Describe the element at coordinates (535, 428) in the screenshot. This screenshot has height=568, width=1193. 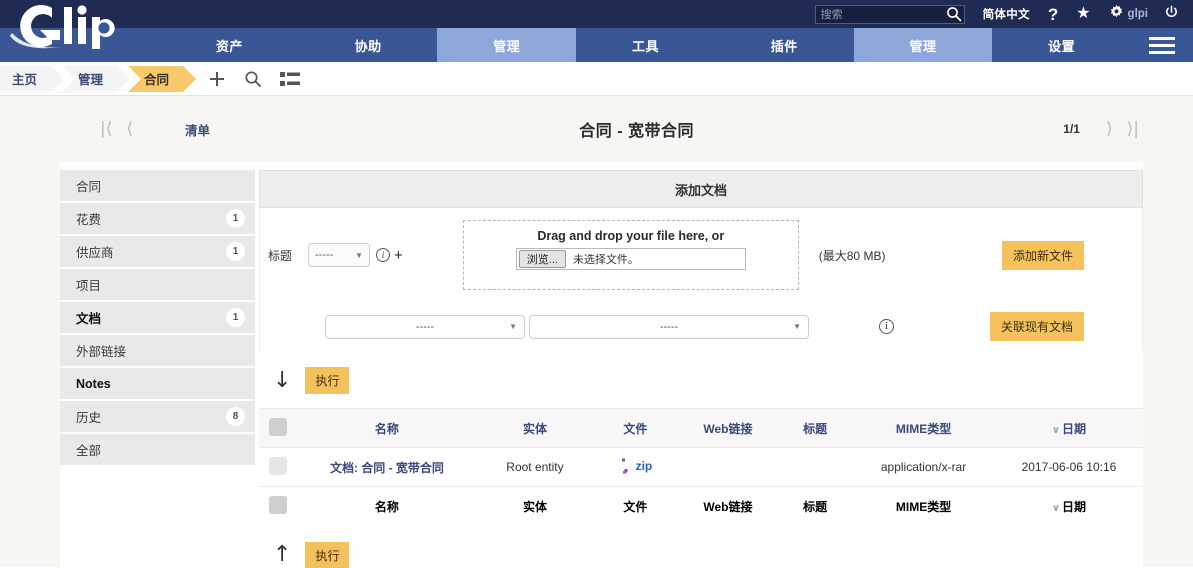
I see `column-header-entity: 实体` at that location.